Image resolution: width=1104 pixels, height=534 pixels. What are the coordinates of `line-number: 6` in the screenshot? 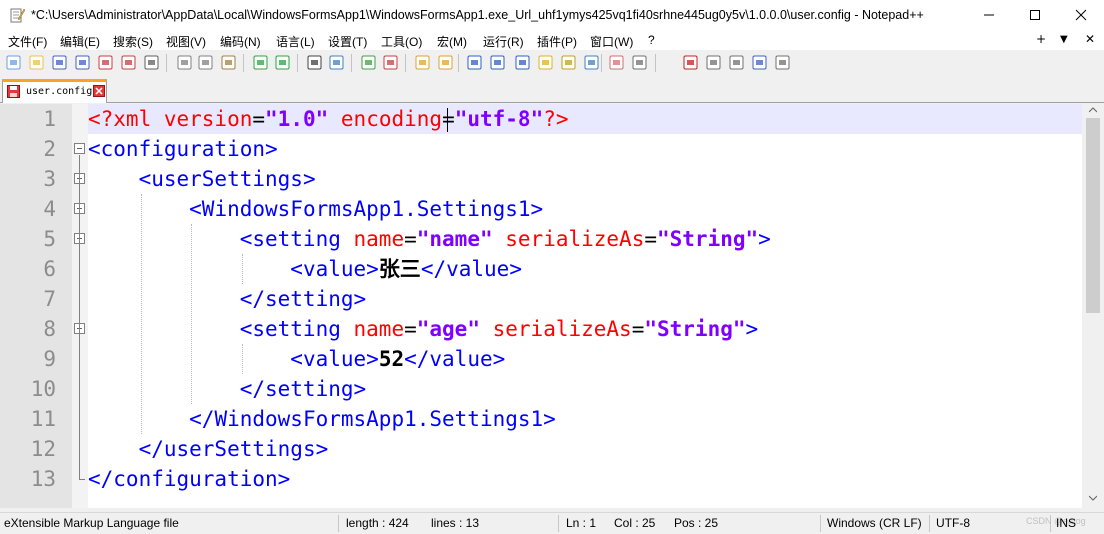 It's located at (49, 269).